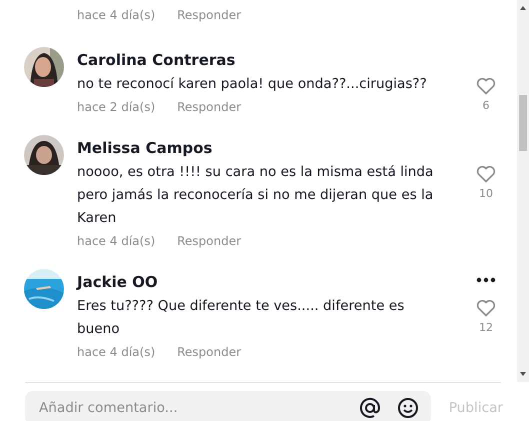 The image size is (529, 421). Describe the element at coordinates (475, 408) in the screenshot. I see `post-button: Publicar` at that location.